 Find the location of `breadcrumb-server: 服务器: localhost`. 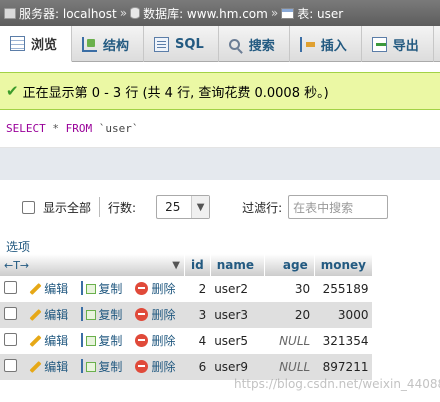

breadcrumb-server: 服务器: localhost is located at coordinates (60, 13).